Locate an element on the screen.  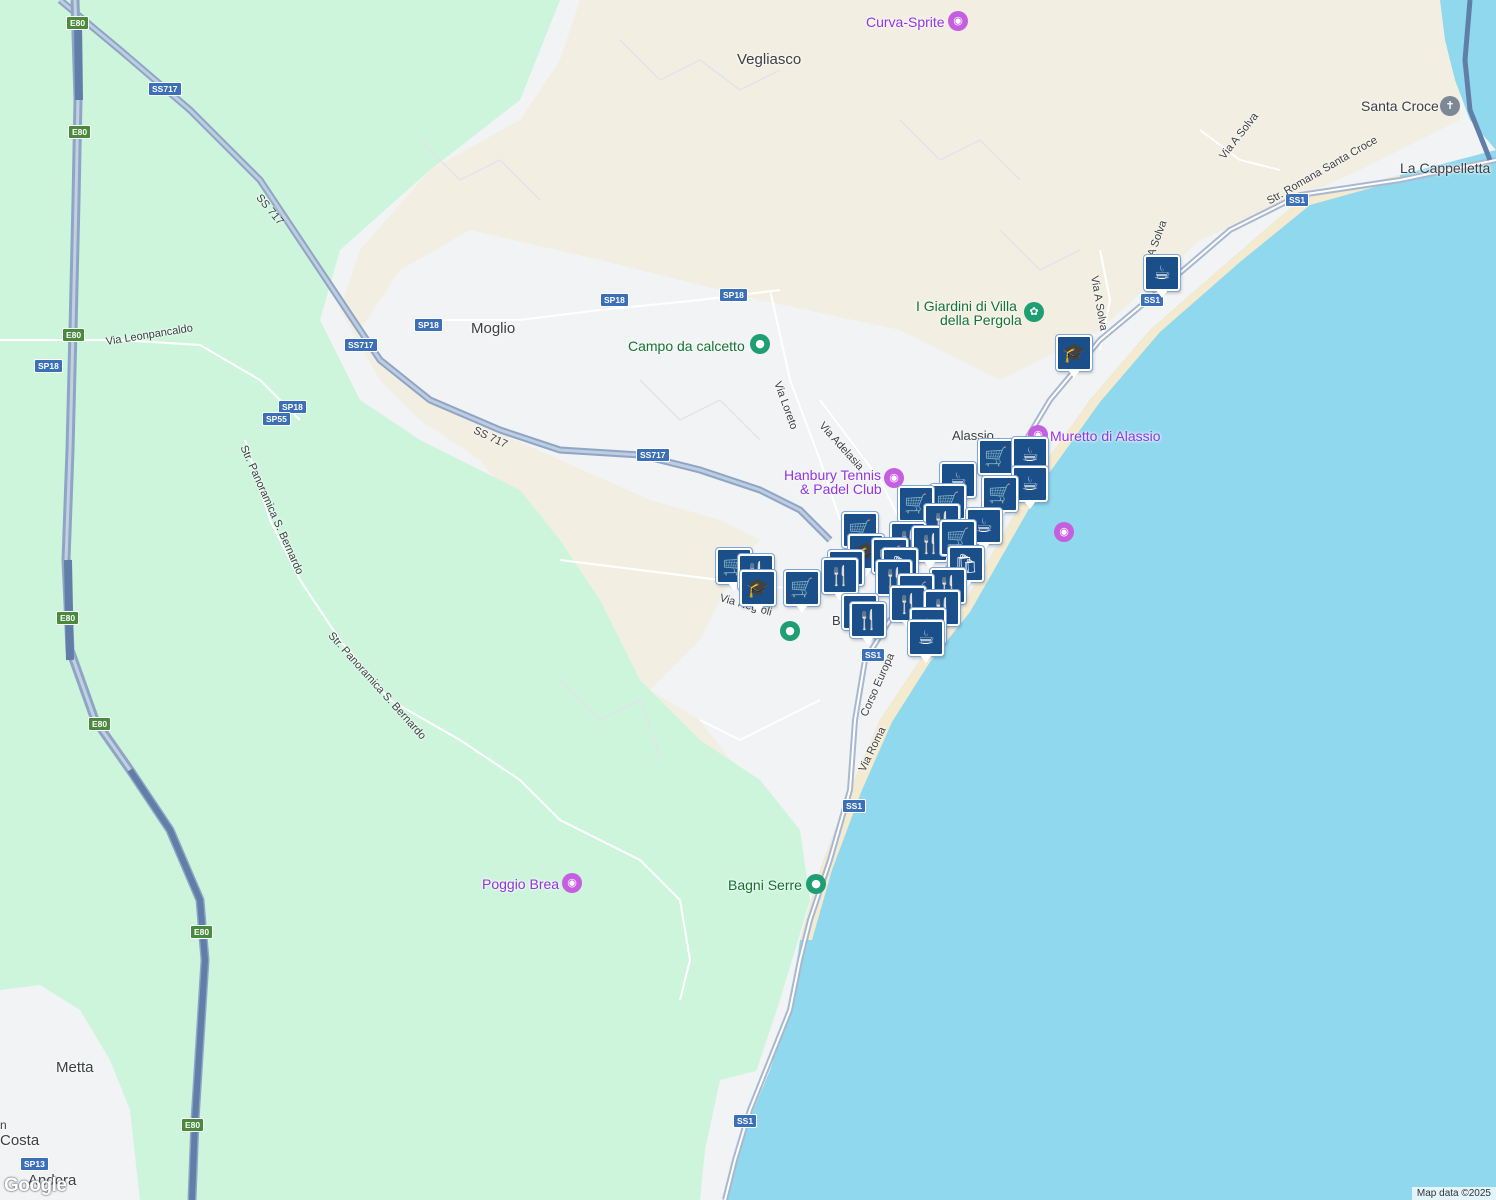
poi-label-b: B is located at coordinates (836, 620).